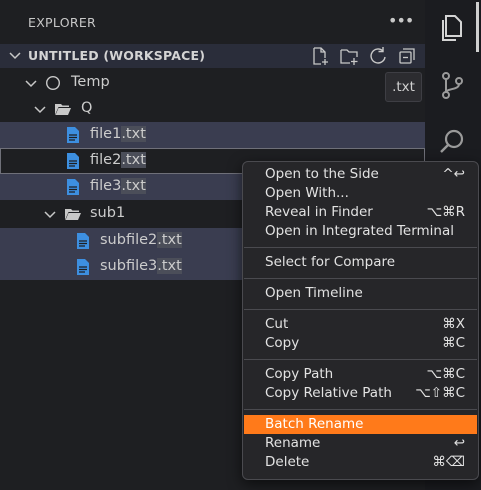 The width and height of the screenshot is (481, 490). Describe the element at coordinates (360, 262) in the screenshot. I see `menu-item-select-for-compare: Select for Compare` at that location.